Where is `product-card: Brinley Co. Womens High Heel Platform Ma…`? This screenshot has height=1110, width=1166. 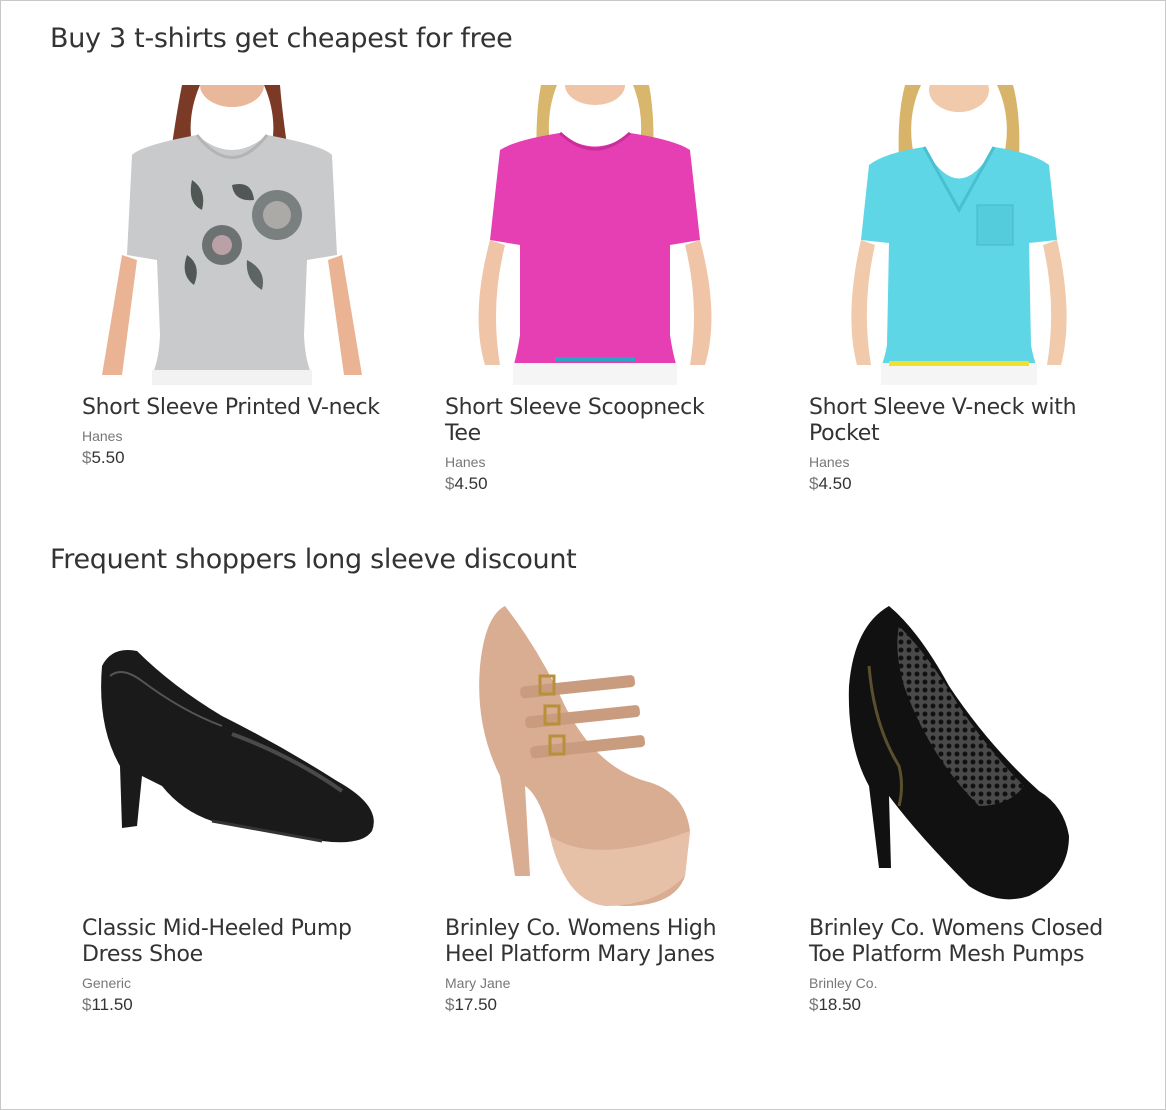
product-card: Brinley Co. Womens High Heel Platform Ma… is located at coordinates (579, 810).